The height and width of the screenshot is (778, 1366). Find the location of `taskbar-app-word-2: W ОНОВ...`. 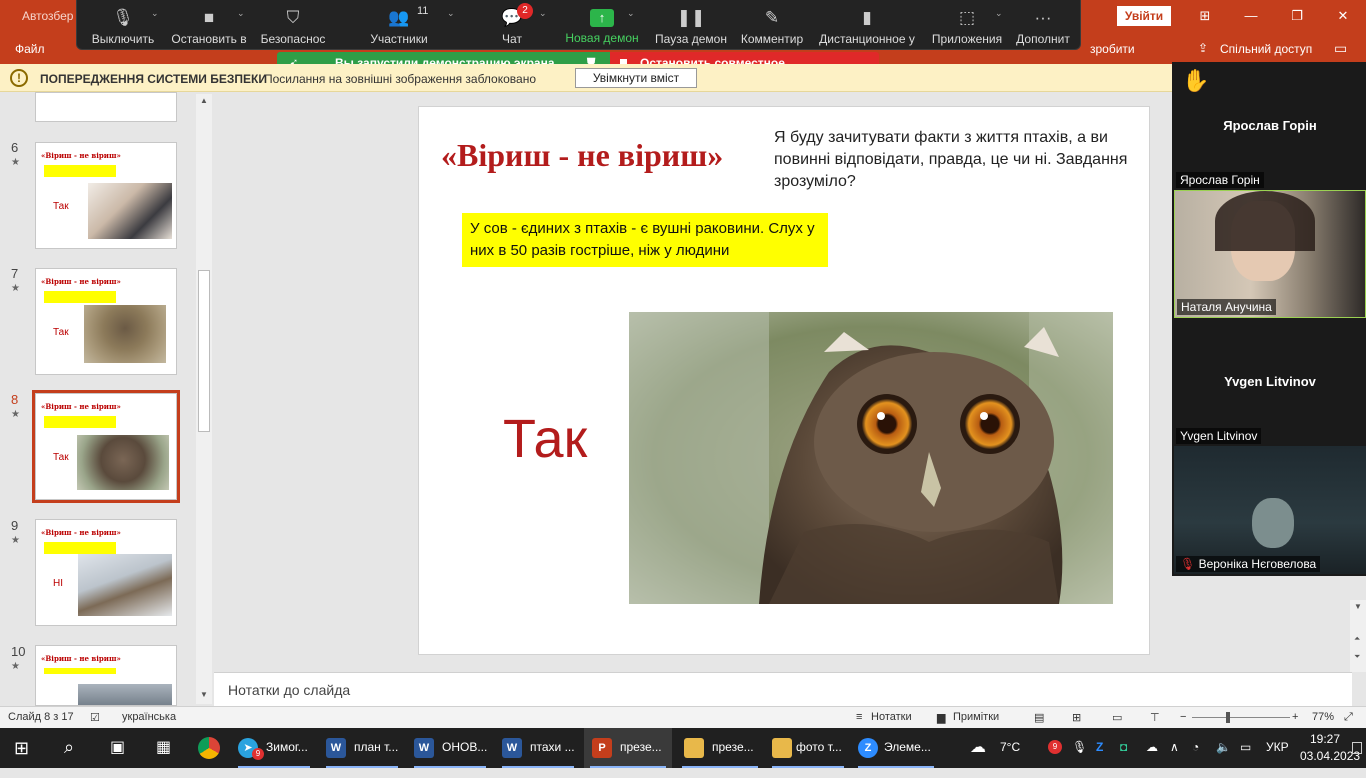

taskbar-app-word-2: W ОНОВ... is located at coordinates (450, 748).